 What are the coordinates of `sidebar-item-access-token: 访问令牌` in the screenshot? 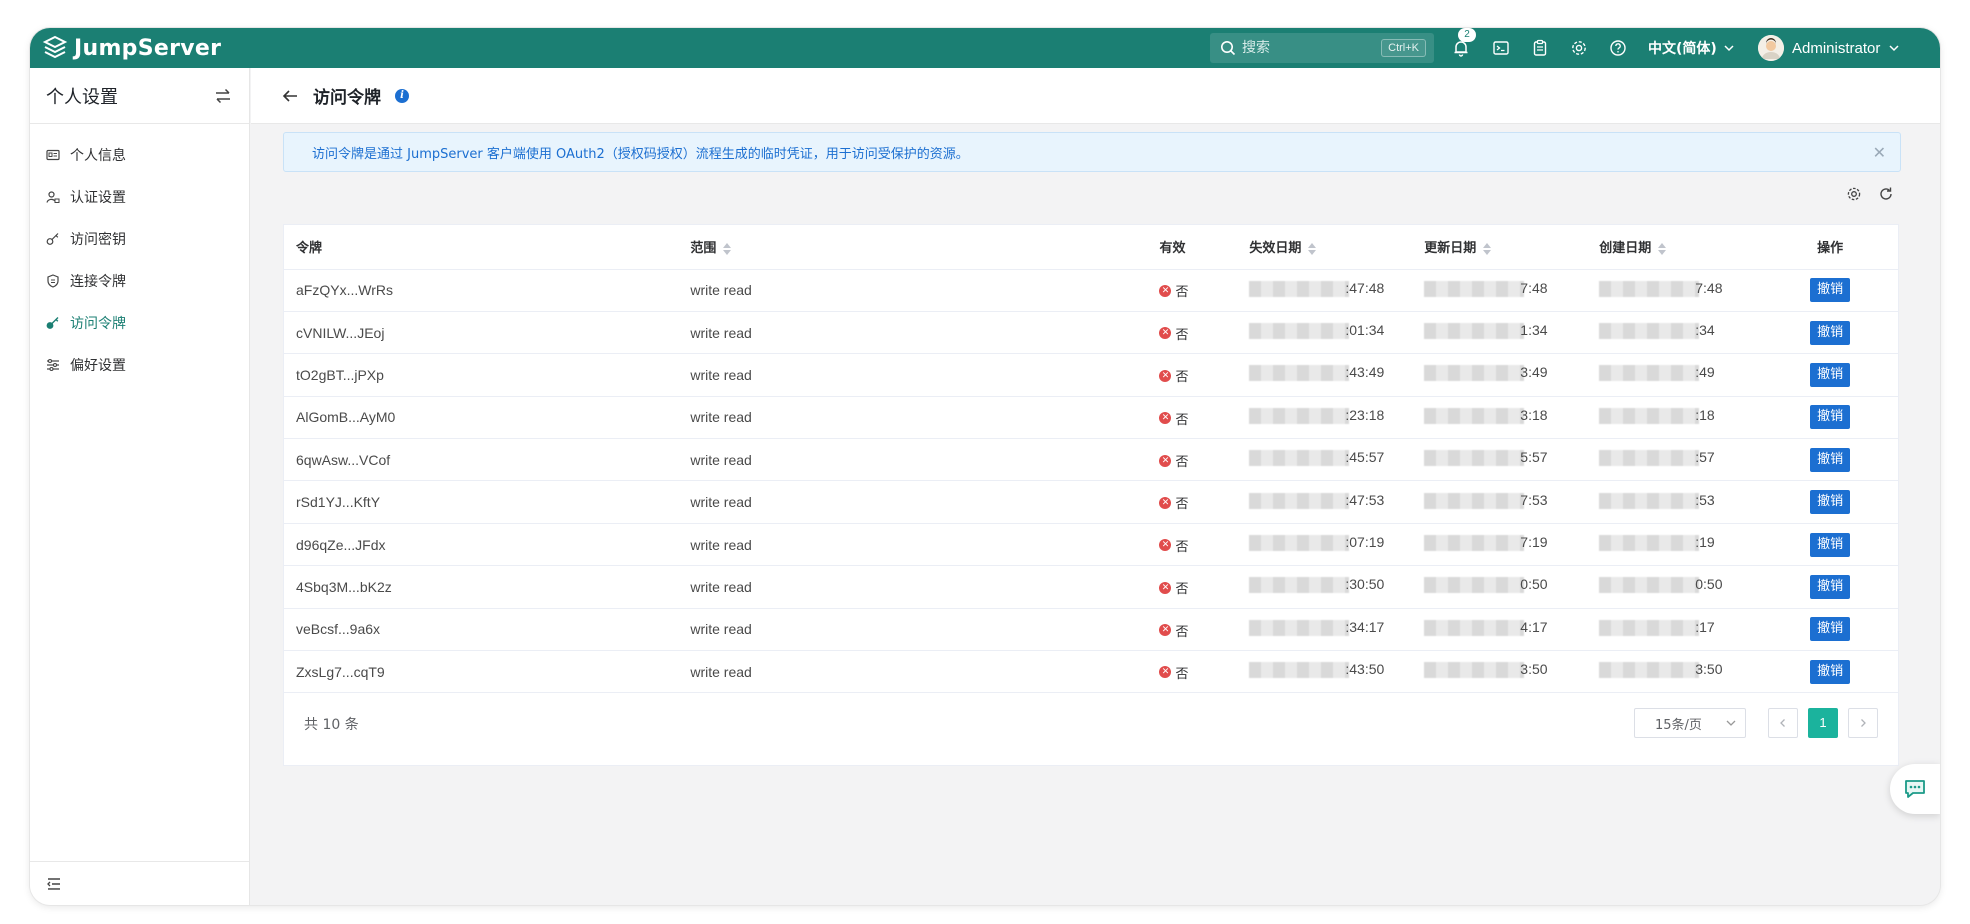 It's located at (139, 323).